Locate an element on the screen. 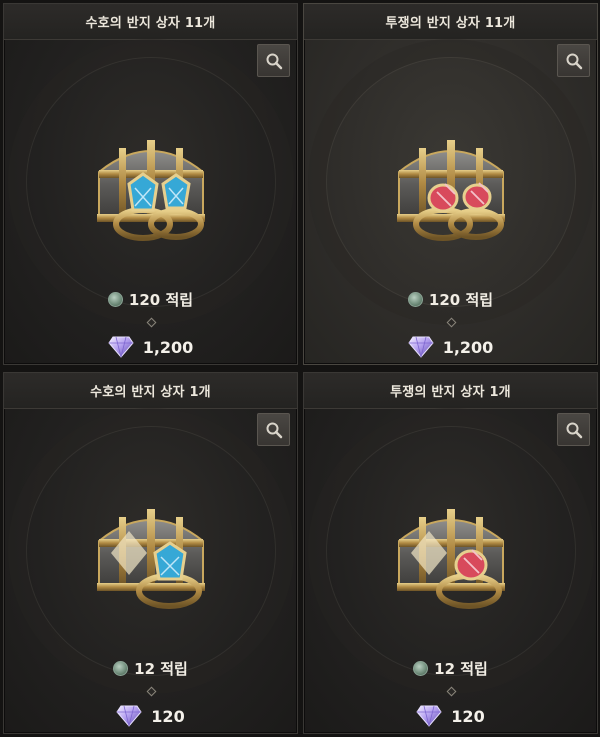  product-title: 수호의 반지 상자 1개 is located at coordinates (150, 392).